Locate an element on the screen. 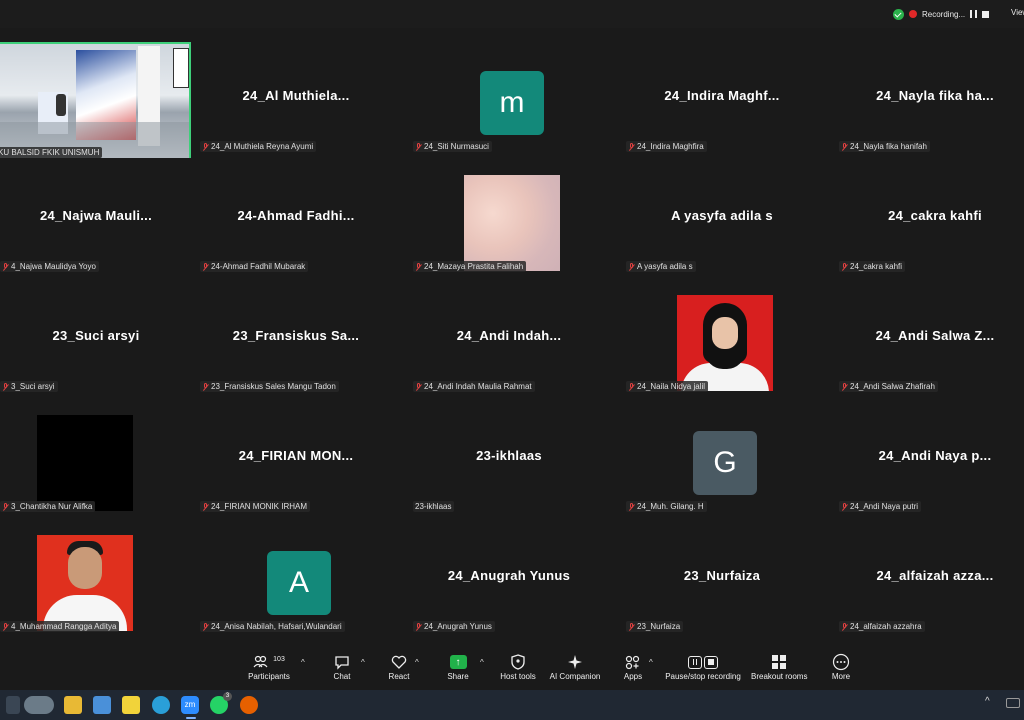 The width and height of the screenshot is (1024, 720). participants-button: 103 Participants is located at coordinates (269, 667).